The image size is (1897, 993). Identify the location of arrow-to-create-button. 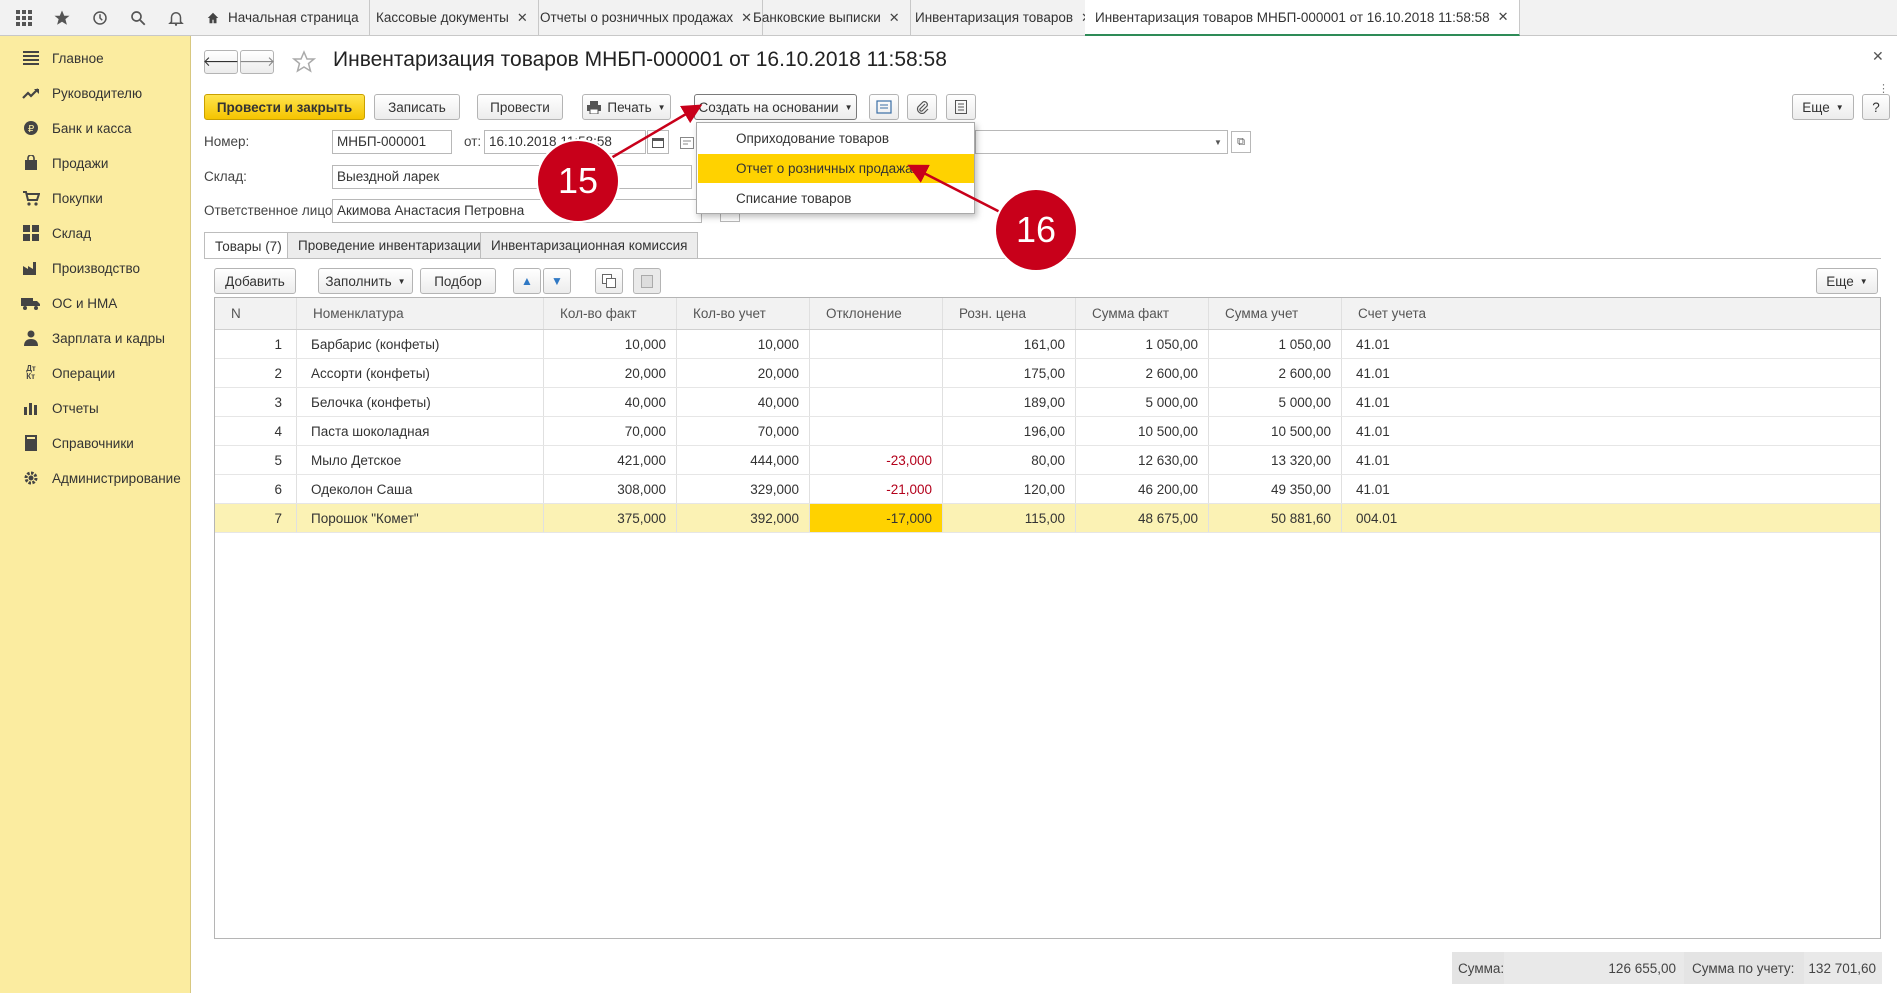
(656, 132).